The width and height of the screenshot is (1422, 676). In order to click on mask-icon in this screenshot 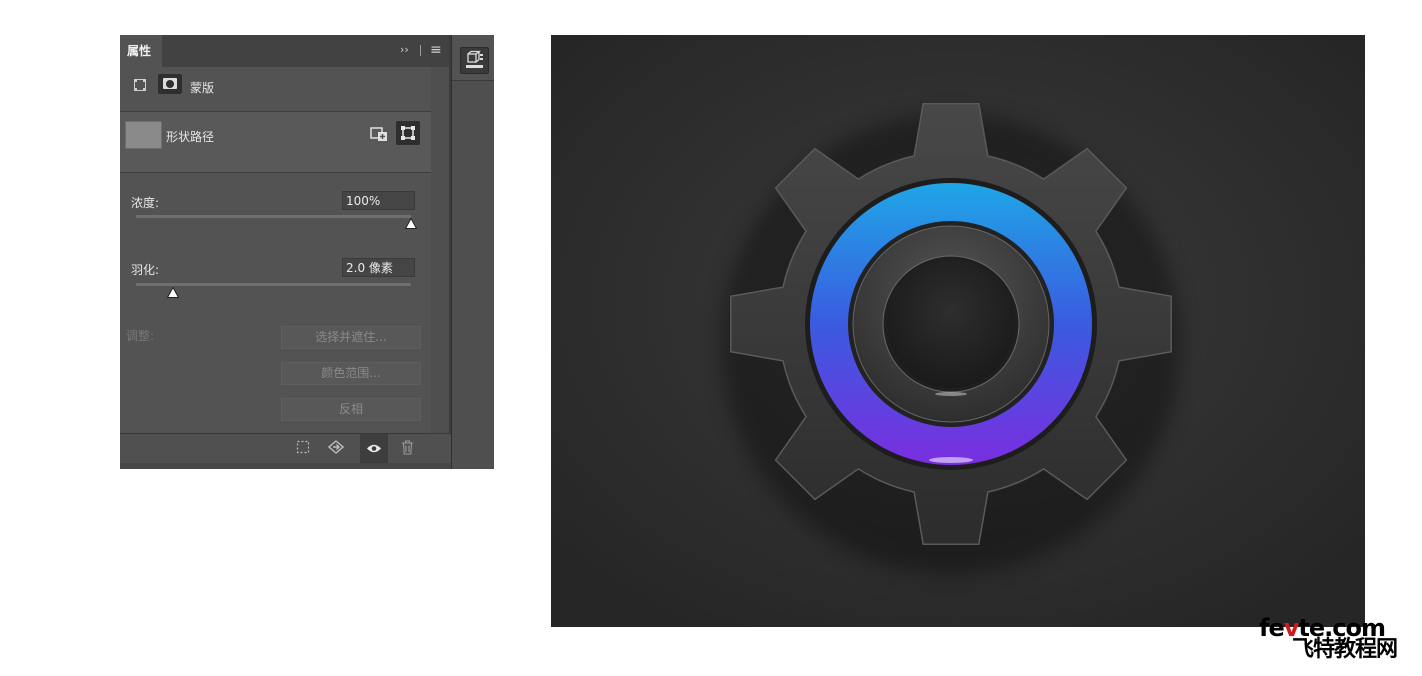, I will do `click(170, 83)`.